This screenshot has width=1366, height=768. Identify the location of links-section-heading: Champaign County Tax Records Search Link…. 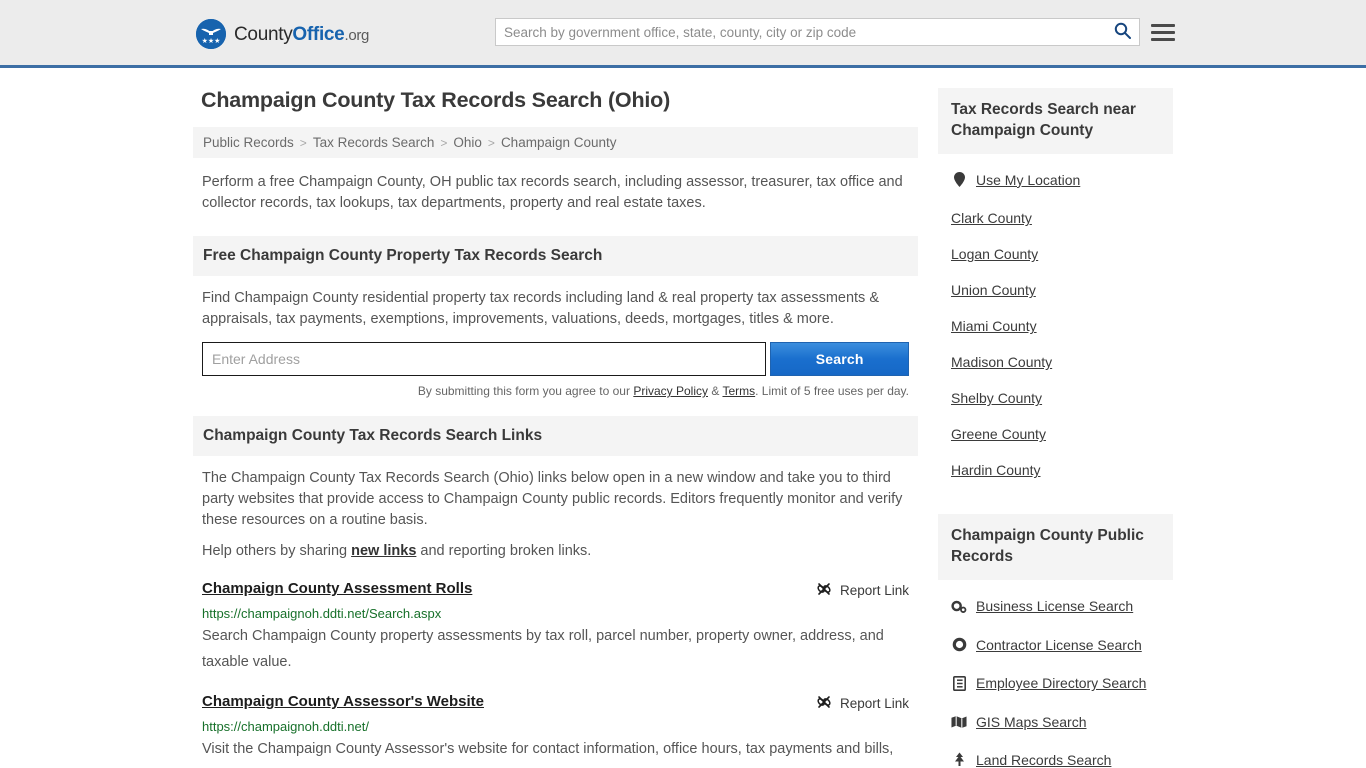
(555, 436).